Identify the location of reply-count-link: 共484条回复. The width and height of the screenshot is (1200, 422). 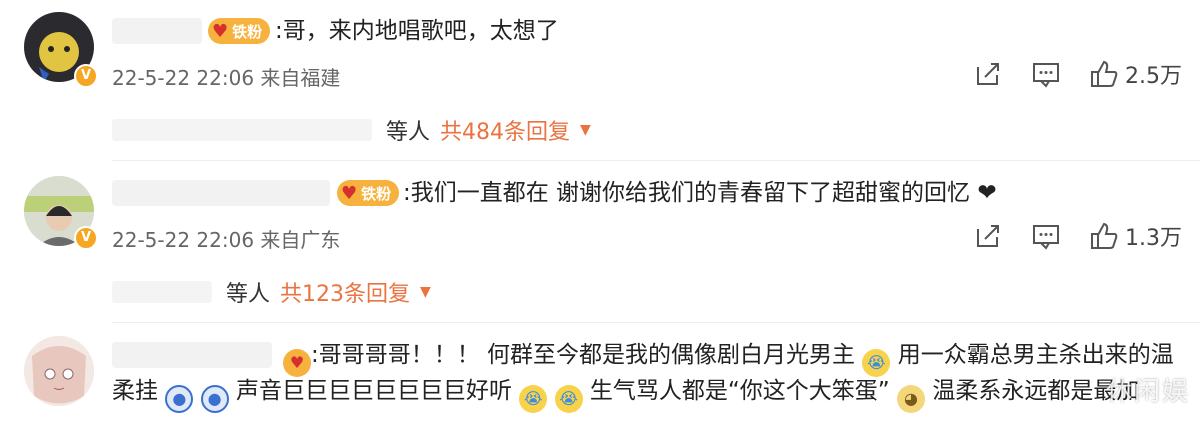
(505, 130).